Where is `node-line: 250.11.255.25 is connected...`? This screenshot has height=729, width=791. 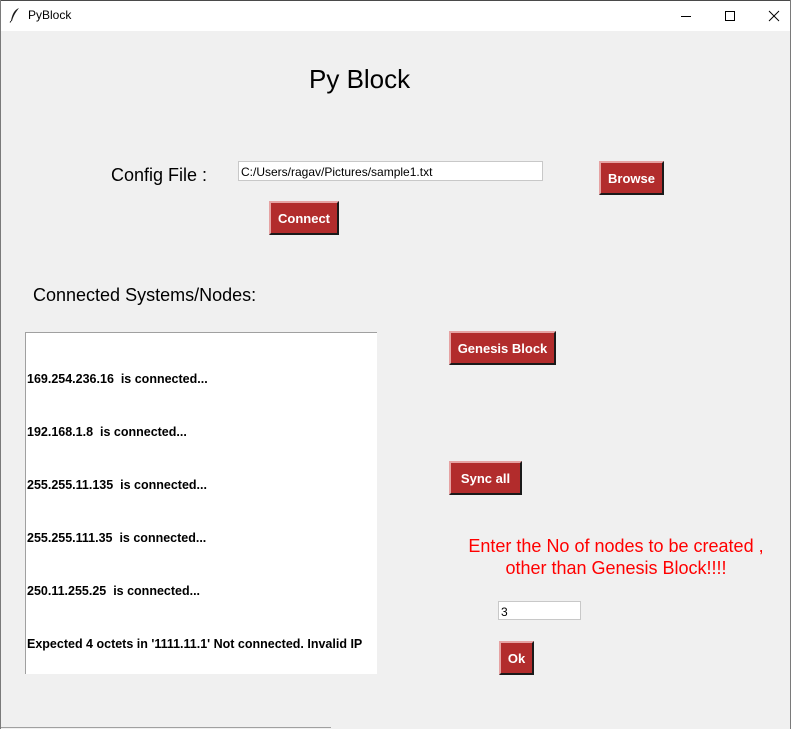
node-line: 250.11.255.25 is connected... is located at coordinates (114, 591).